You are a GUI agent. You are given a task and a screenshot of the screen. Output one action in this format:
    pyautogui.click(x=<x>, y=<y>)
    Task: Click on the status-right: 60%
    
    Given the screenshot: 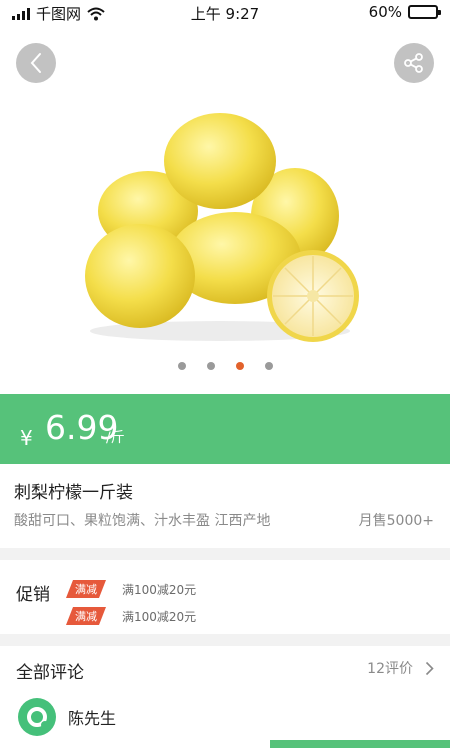 What is the action you would take?
    pyautogui.click(x=404, y=12)
    